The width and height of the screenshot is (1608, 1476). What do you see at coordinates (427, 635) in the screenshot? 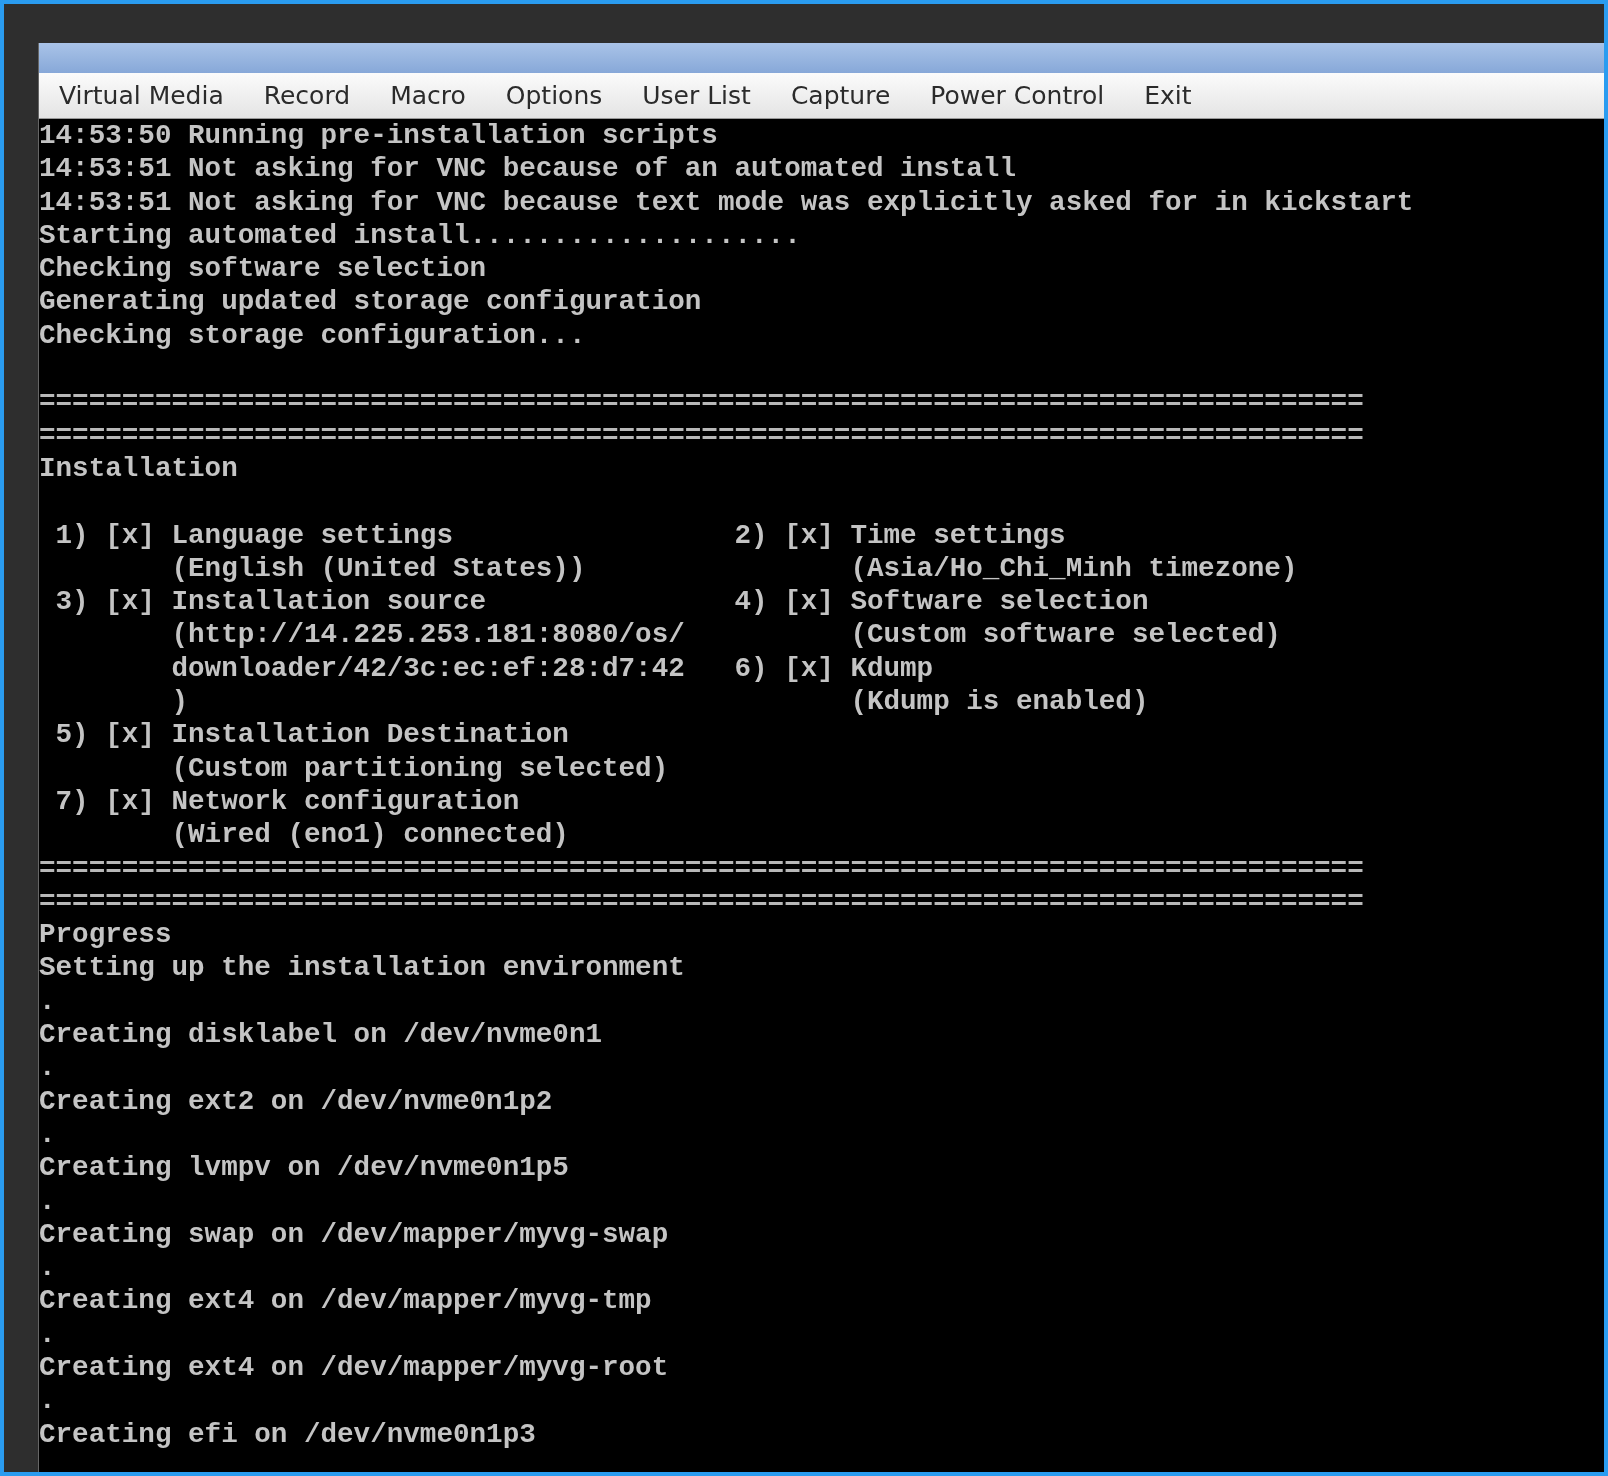
I see `console-text: (http://14.225.253.181:8080/os/` at bounding box center [427, 635].